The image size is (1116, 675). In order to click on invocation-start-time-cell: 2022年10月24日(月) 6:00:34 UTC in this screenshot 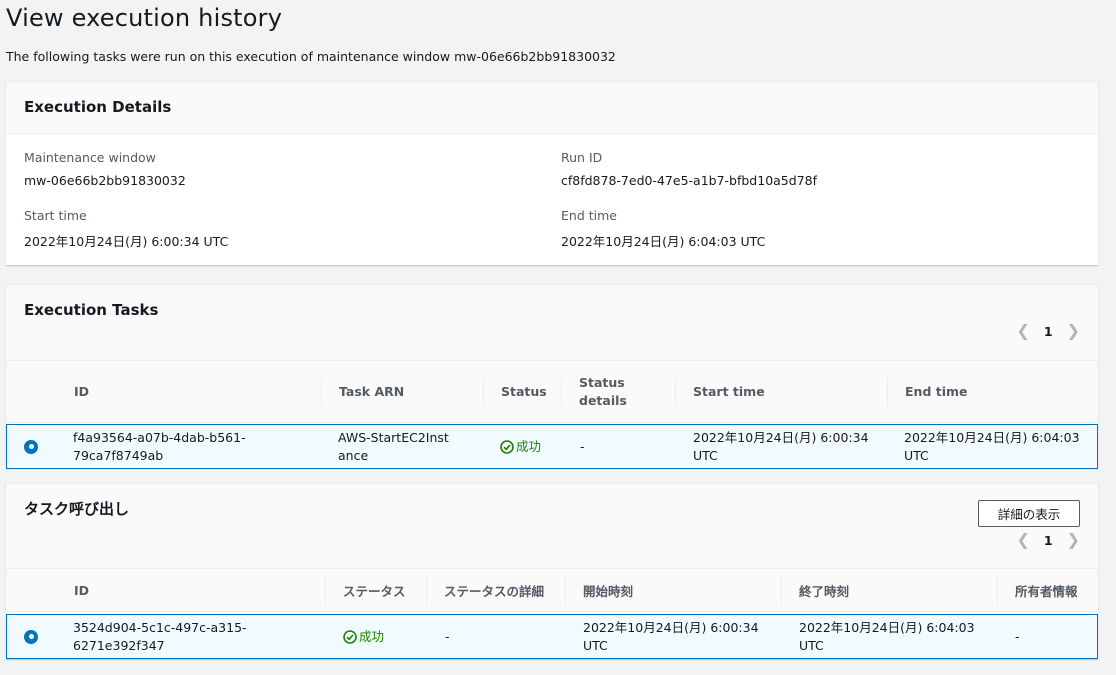, I will do `click(671, 636)`.